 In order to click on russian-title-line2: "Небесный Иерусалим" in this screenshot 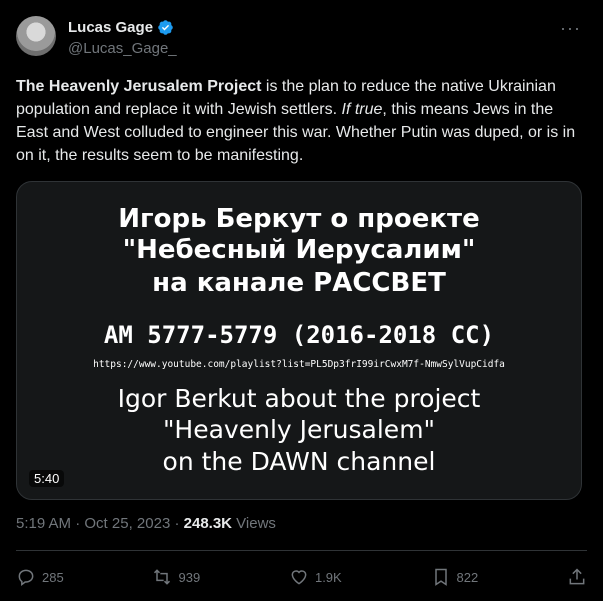, I will do `click(299, 250)`.